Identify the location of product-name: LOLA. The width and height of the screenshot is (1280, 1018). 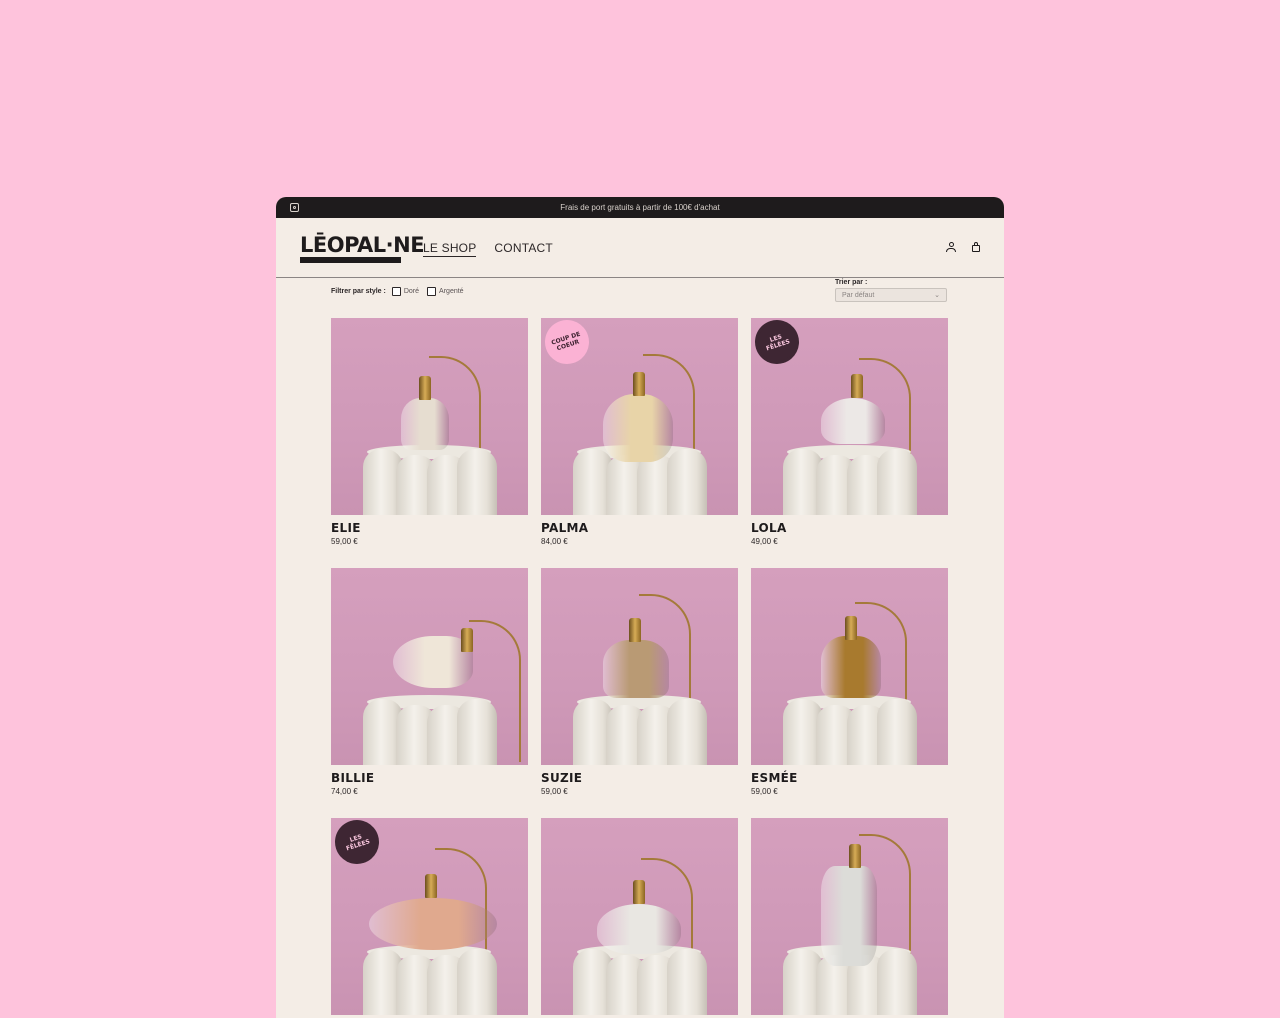
(849, 528).